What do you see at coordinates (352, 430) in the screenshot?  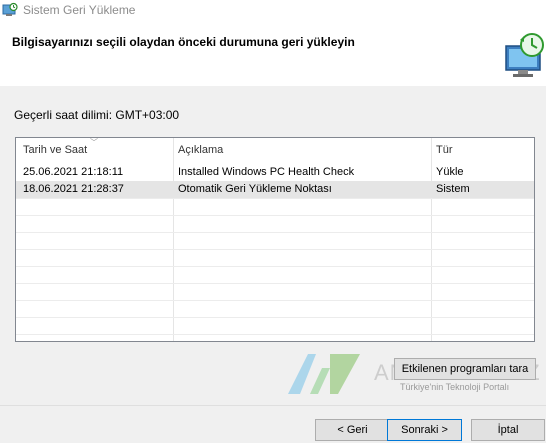 I see `back-button: < Geri` at bounding box center [352, 430].